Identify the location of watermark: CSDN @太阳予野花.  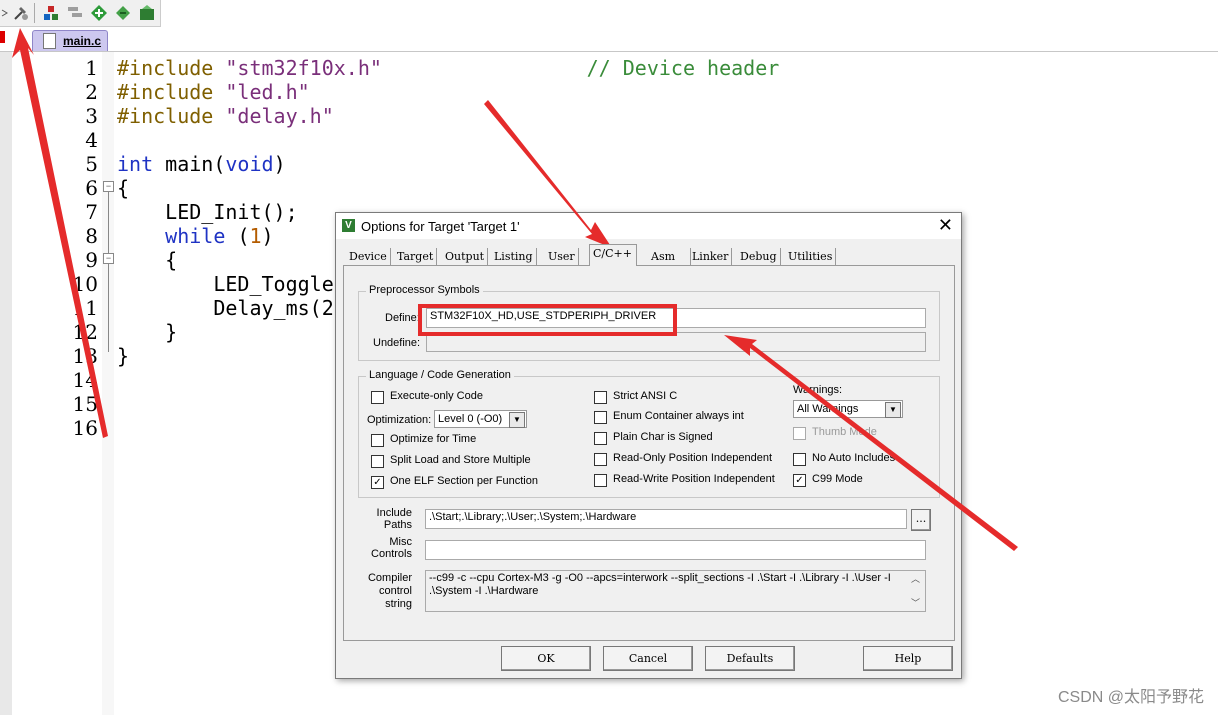
(1130, 697).